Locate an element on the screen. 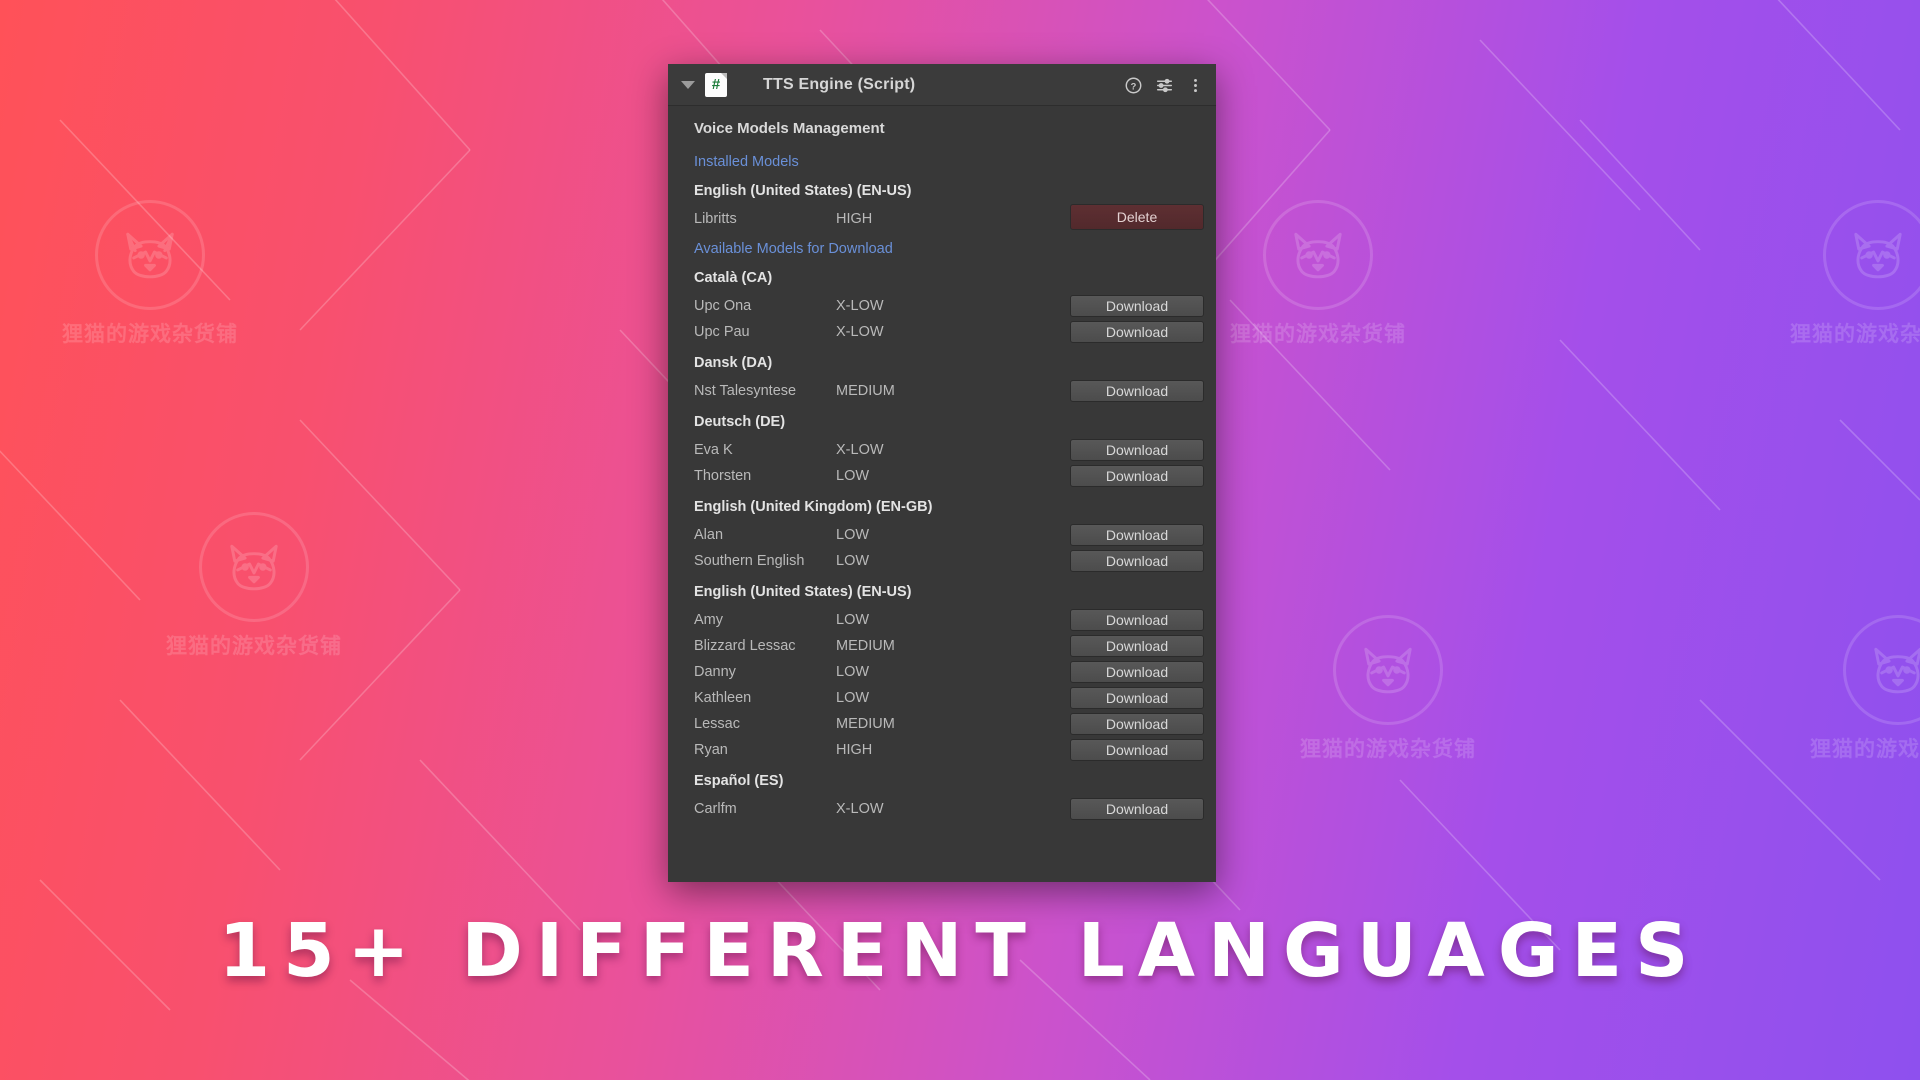 This screenshot has height=1080, width=1920. language-header: Deutsch (DE) is located at coordinates (740, 422).